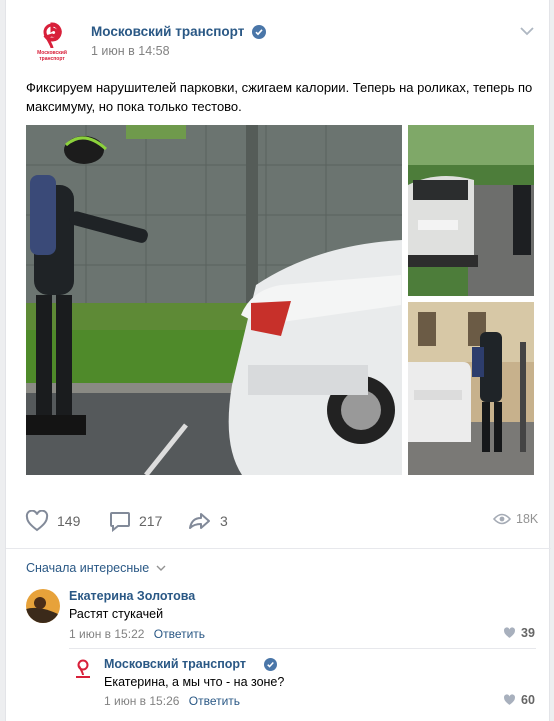 This screenshot has height=721, width=554. What do you see at coordinates (527, 519) in the screenshot?
I see `views-count: 18K` at bounding box center [527, 519].